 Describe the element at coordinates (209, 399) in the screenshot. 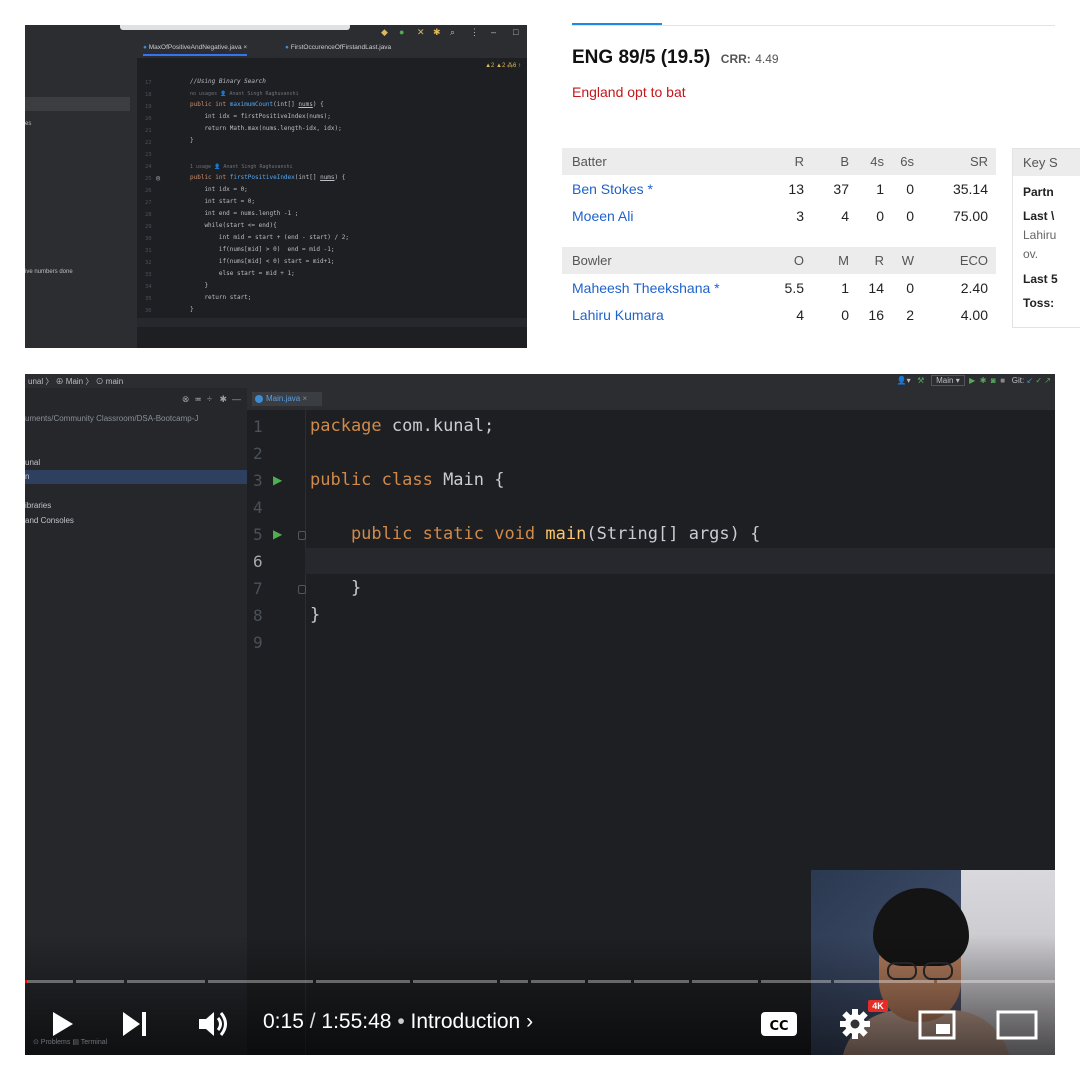

I see `expand-icon: ÷` at that location.